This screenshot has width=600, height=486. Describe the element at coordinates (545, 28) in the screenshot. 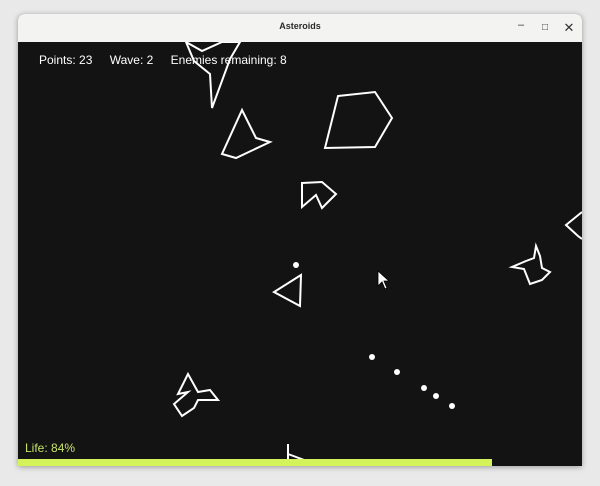

I see `maximize-button: □` at that location.